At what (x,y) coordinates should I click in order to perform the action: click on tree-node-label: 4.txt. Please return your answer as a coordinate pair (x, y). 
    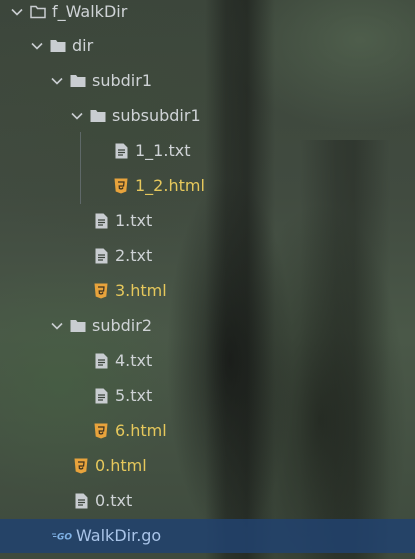
    Looking at the image, I should click on (134, 360).